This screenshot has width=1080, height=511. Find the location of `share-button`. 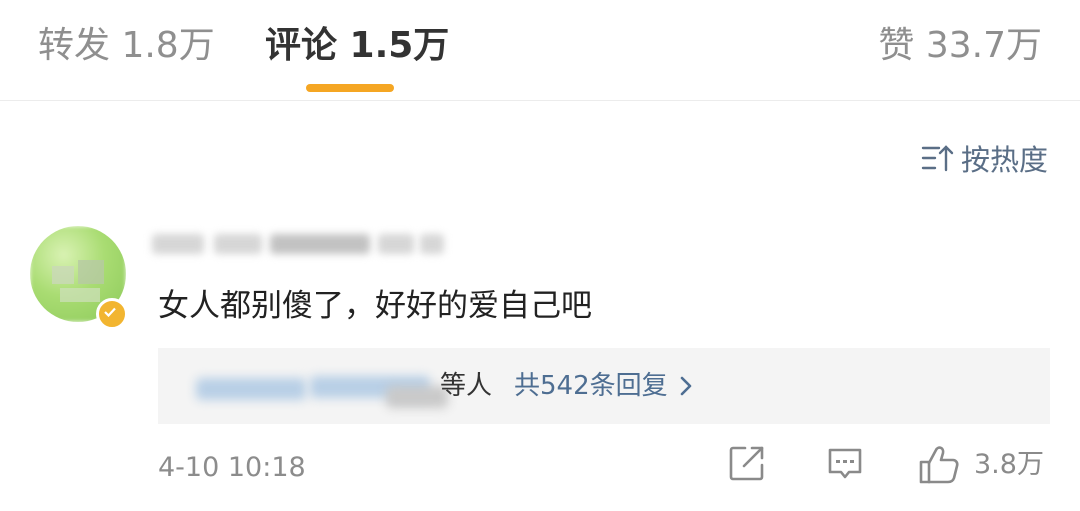

share-button is located at coordinates (747, 463).